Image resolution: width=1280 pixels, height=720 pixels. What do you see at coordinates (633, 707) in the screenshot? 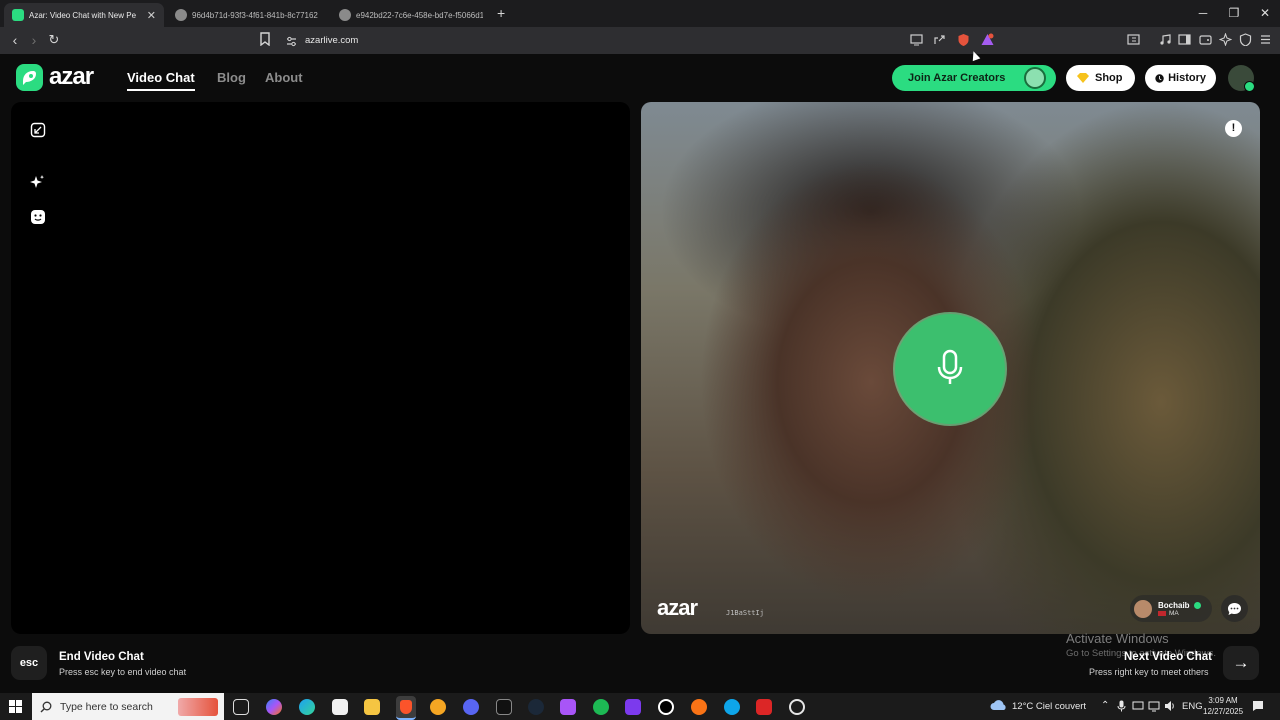
I see `instagram-icon` at bounding box center [633, 707].